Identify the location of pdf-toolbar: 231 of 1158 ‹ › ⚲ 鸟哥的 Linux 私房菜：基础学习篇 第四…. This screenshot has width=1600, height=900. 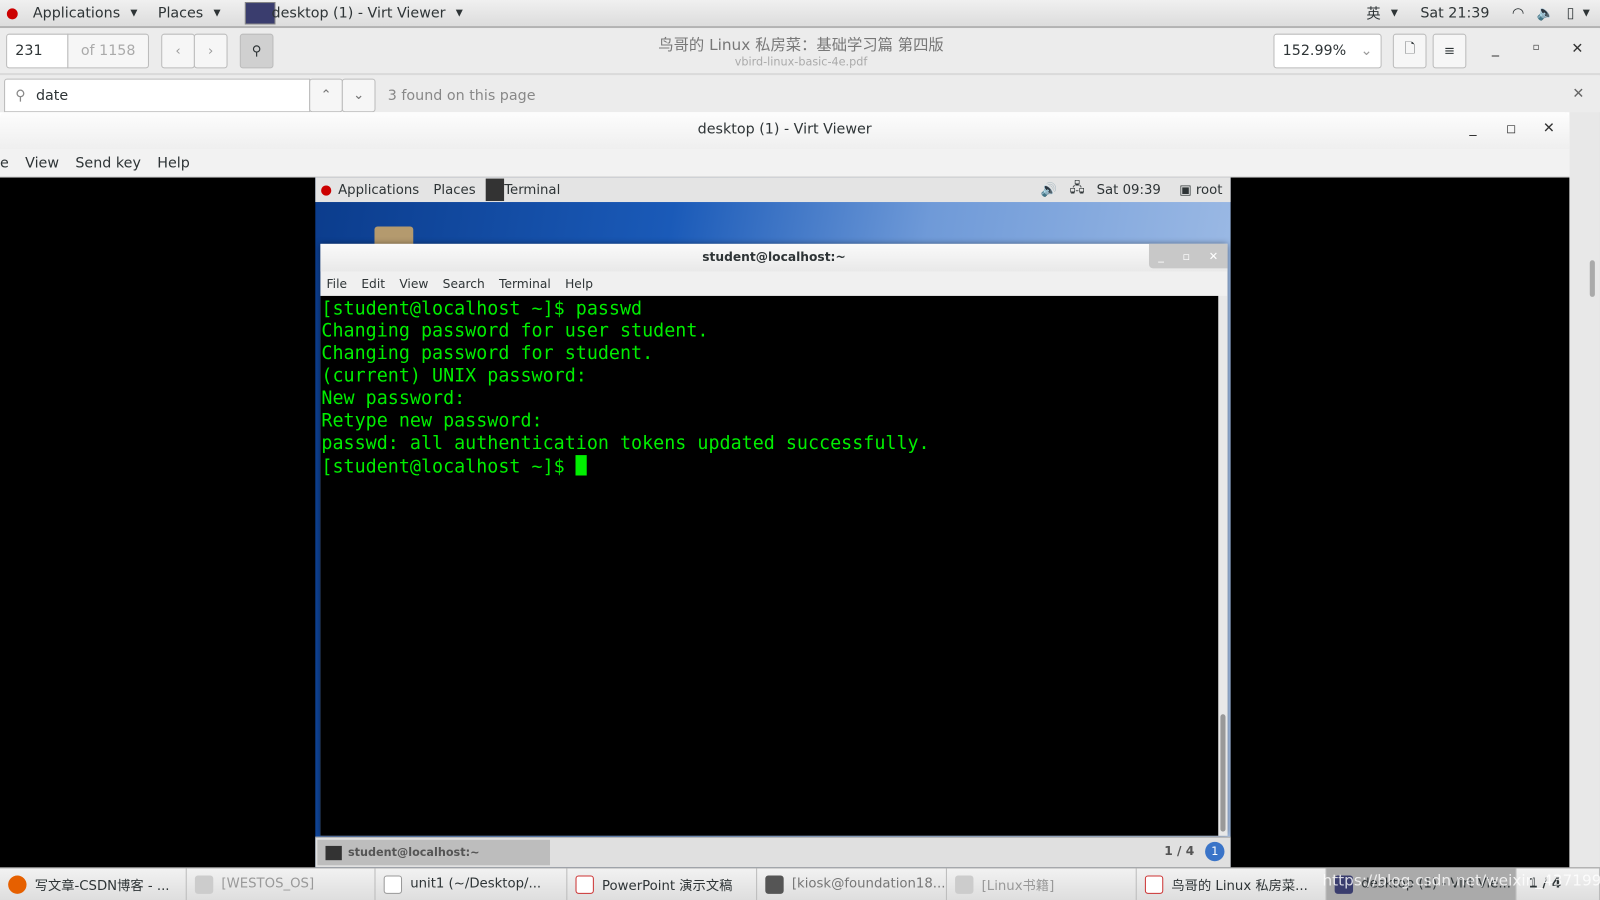
(800, 51).